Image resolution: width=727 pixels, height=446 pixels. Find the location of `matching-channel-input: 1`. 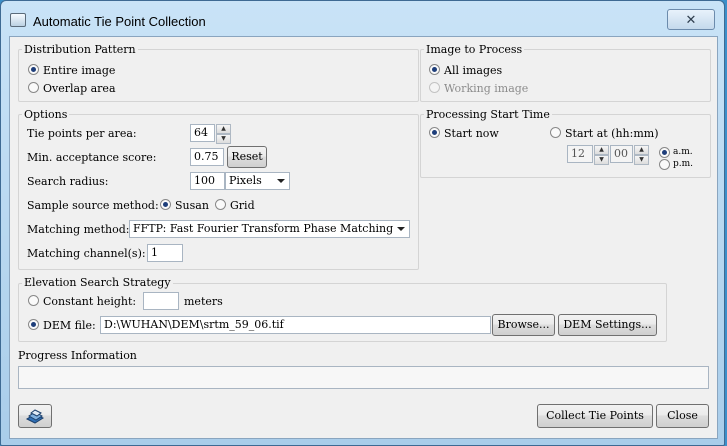

matching-channel-input: 1 is located at coordinates (165, 253).